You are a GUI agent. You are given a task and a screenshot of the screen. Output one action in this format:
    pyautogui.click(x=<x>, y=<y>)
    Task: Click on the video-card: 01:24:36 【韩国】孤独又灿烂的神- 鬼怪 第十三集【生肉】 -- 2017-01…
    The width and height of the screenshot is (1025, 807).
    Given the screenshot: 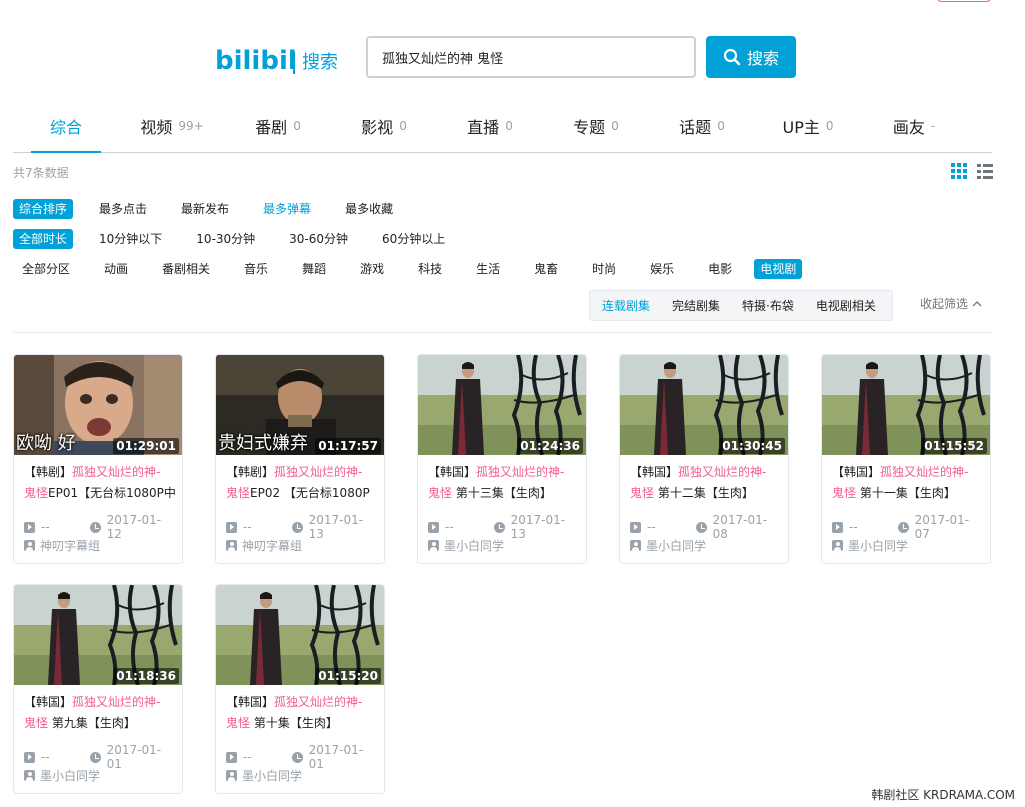 What is the action you would take?
    pyautogui.click(x=502, y=459)
    